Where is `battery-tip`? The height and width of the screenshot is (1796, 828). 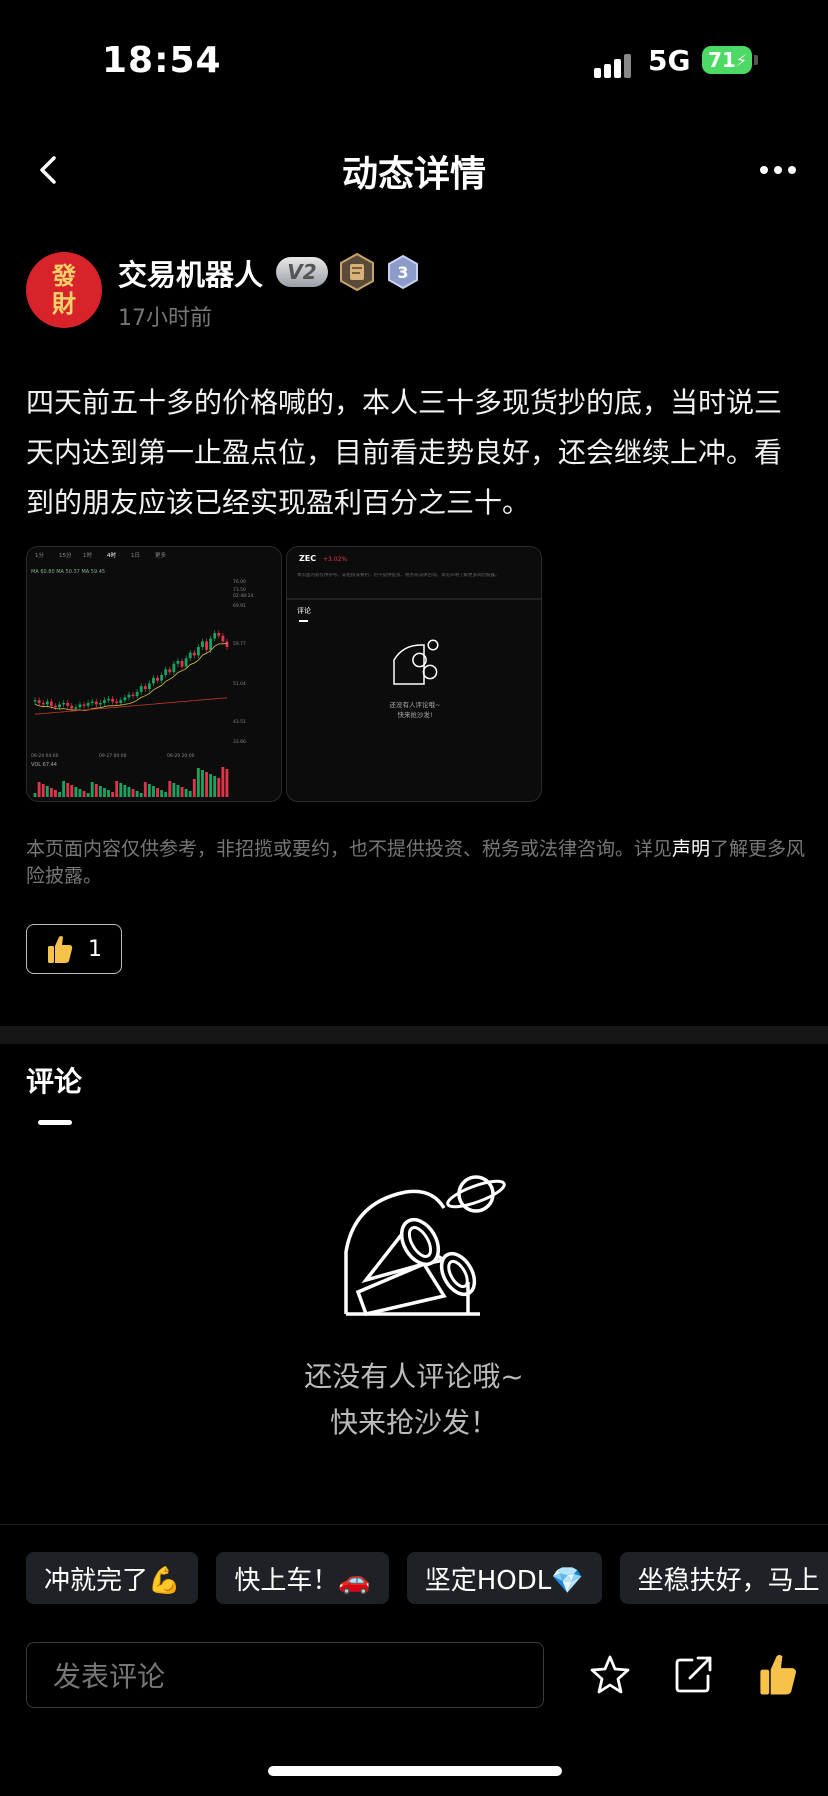
battery-tip is located at coordinates (756, 60).